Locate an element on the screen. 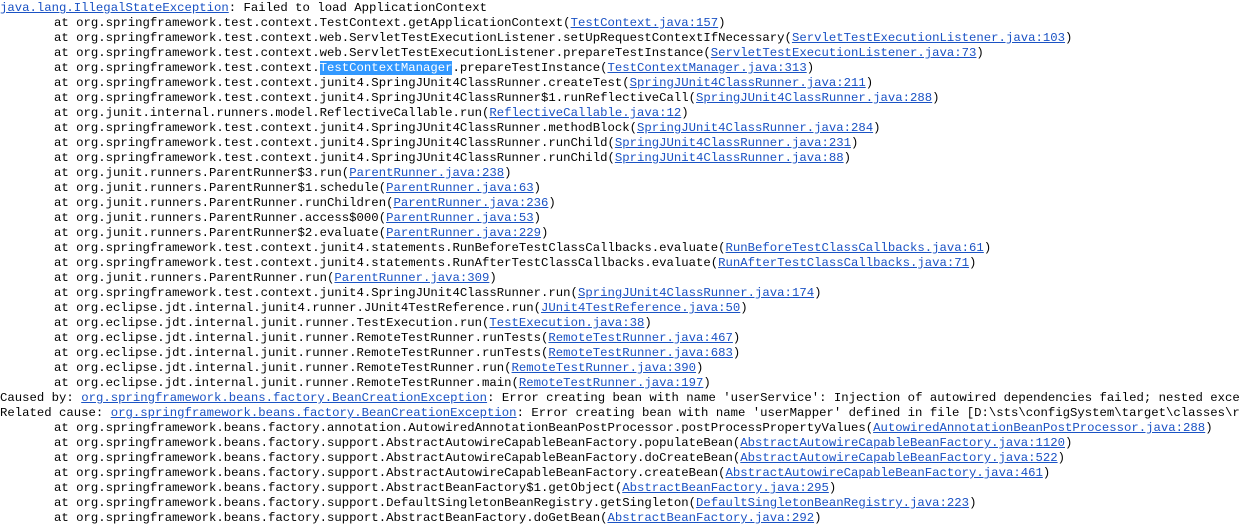  console-text: at org.junit.runners.ParentRunner.run( is located at coordinates (194, 278).